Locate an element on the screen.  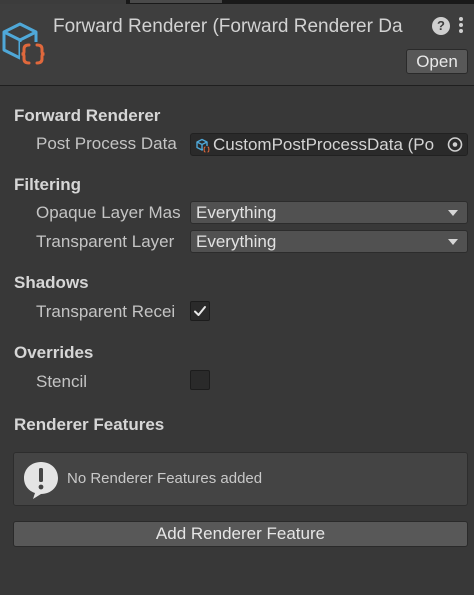
add-renderer-feature-button: Add Renderer Feature is located at coordinates (240, 534).